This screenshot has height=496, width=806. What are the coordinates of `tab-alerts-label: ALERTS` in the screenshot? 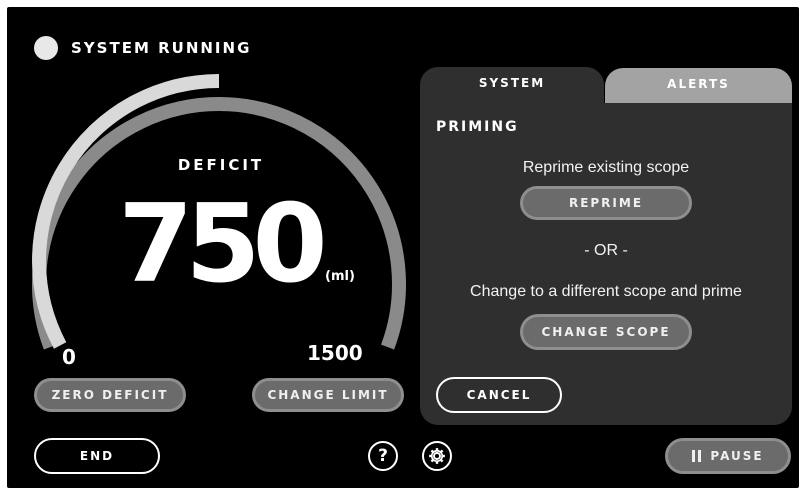 It's located at (698, 84).